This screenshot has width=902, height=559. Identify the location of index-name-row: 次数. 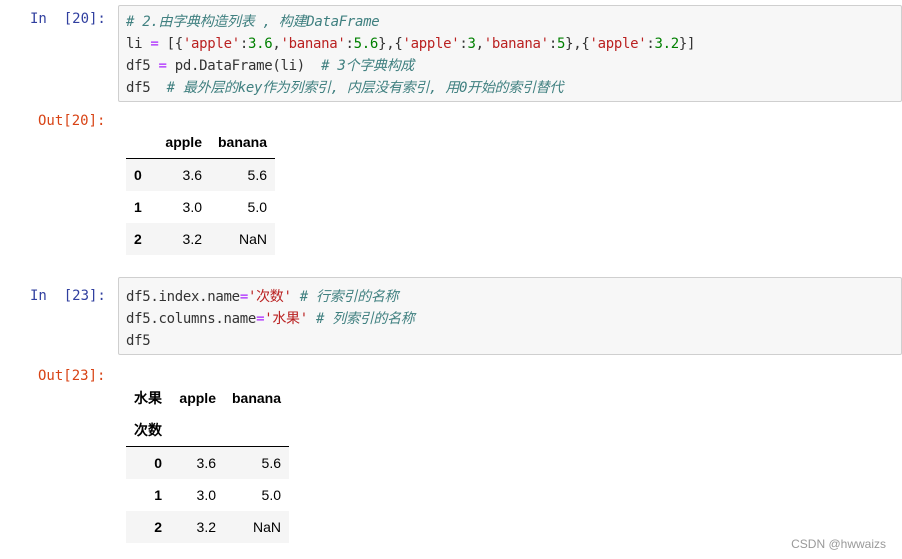
(208, 430).